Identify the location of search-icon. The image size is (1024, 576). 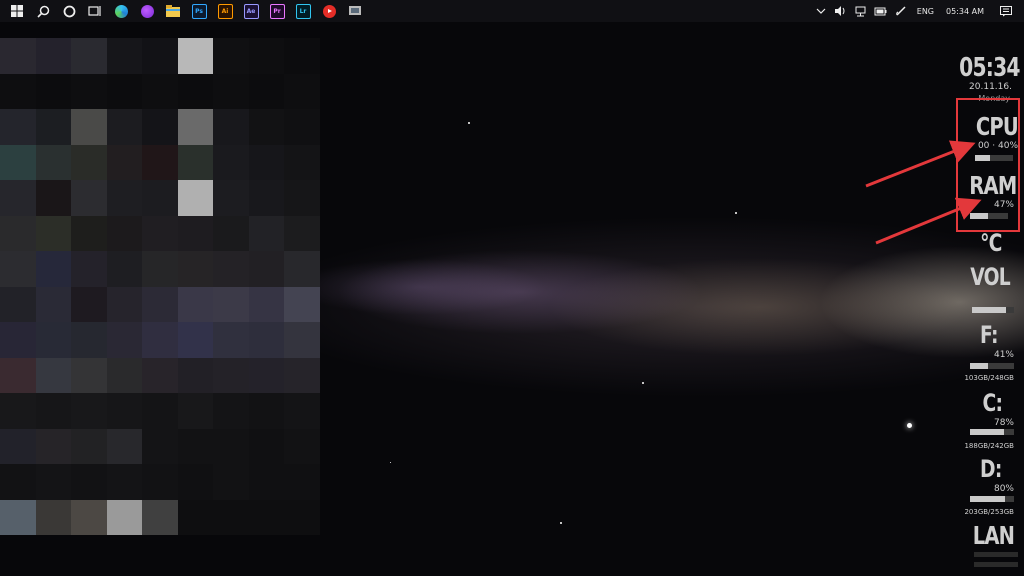
(43, 11).